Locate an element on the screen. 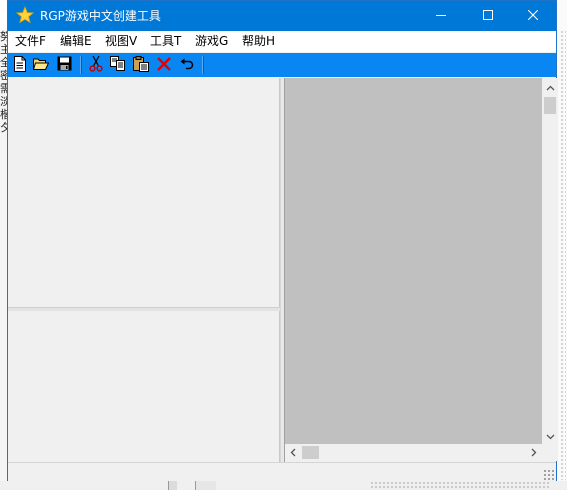  maximize-button is located at coordinates (488, 16).